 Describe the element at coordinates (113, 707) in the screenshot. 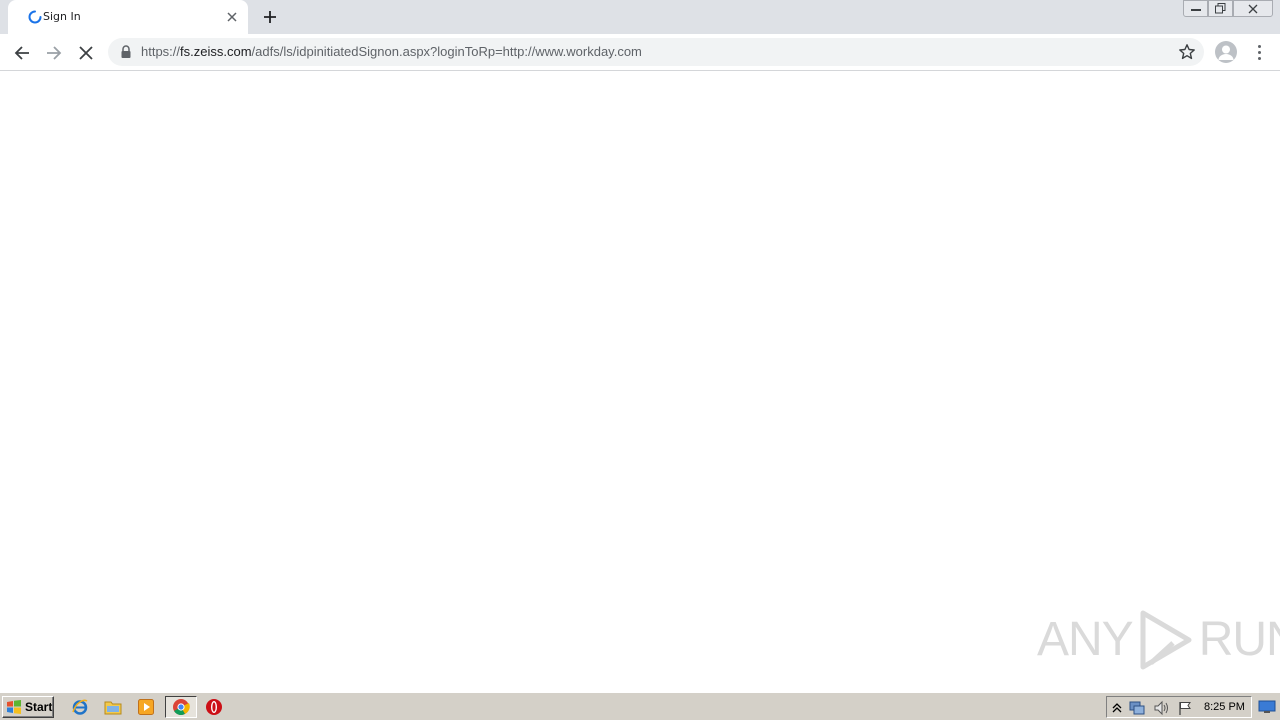

I see `file-explorer-icon` at that location.